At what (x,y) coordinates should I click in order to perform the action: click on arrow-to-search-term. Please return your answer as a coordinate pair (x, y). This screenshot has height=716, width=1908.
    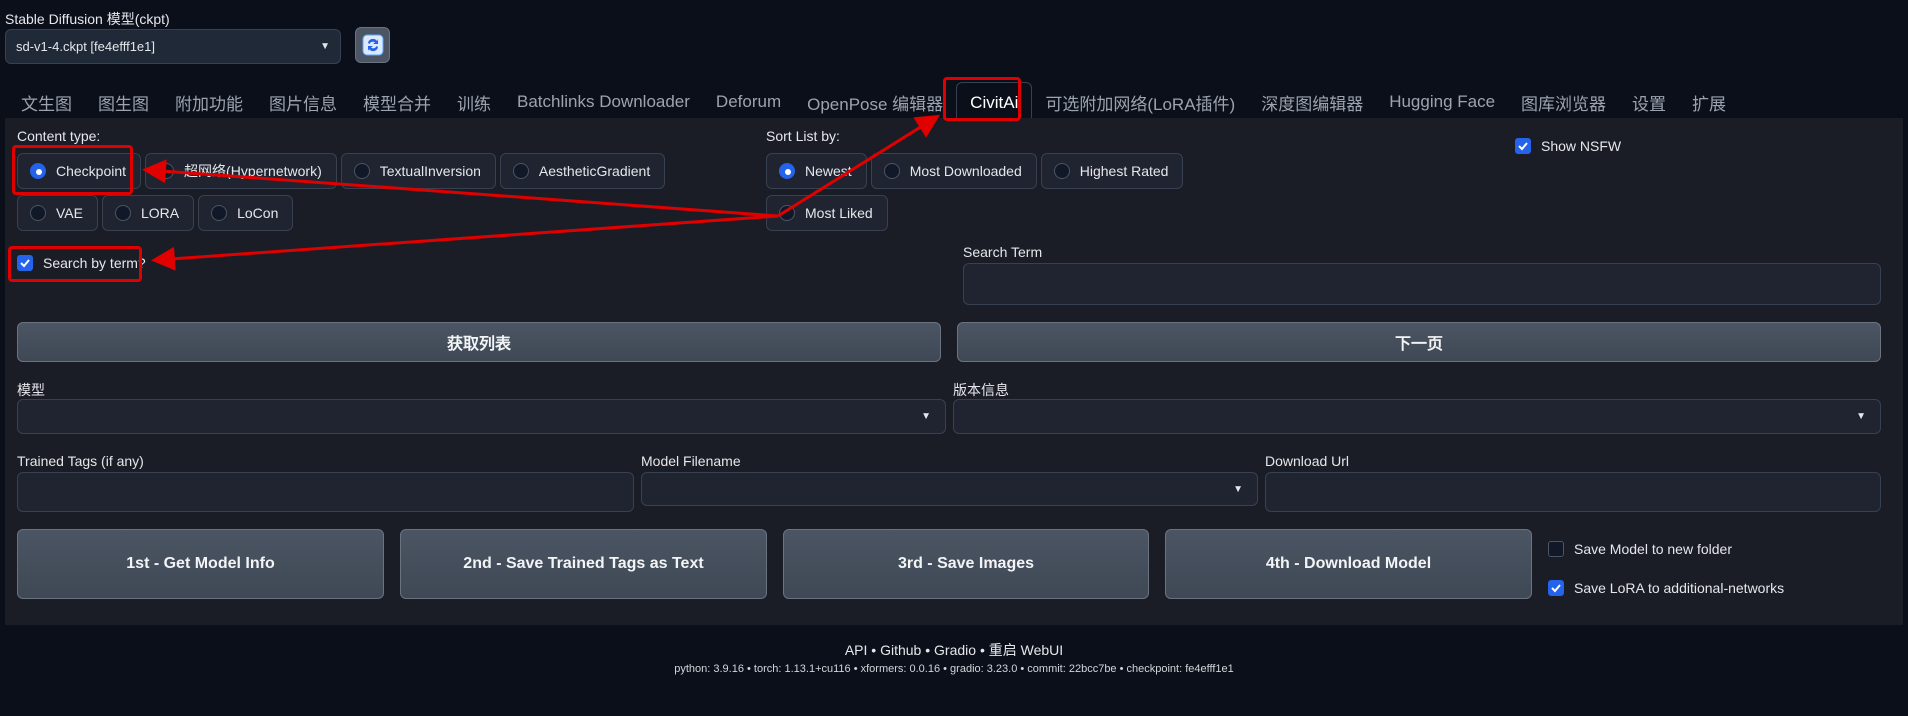
    Looking at the image, I should click on (465, 242).